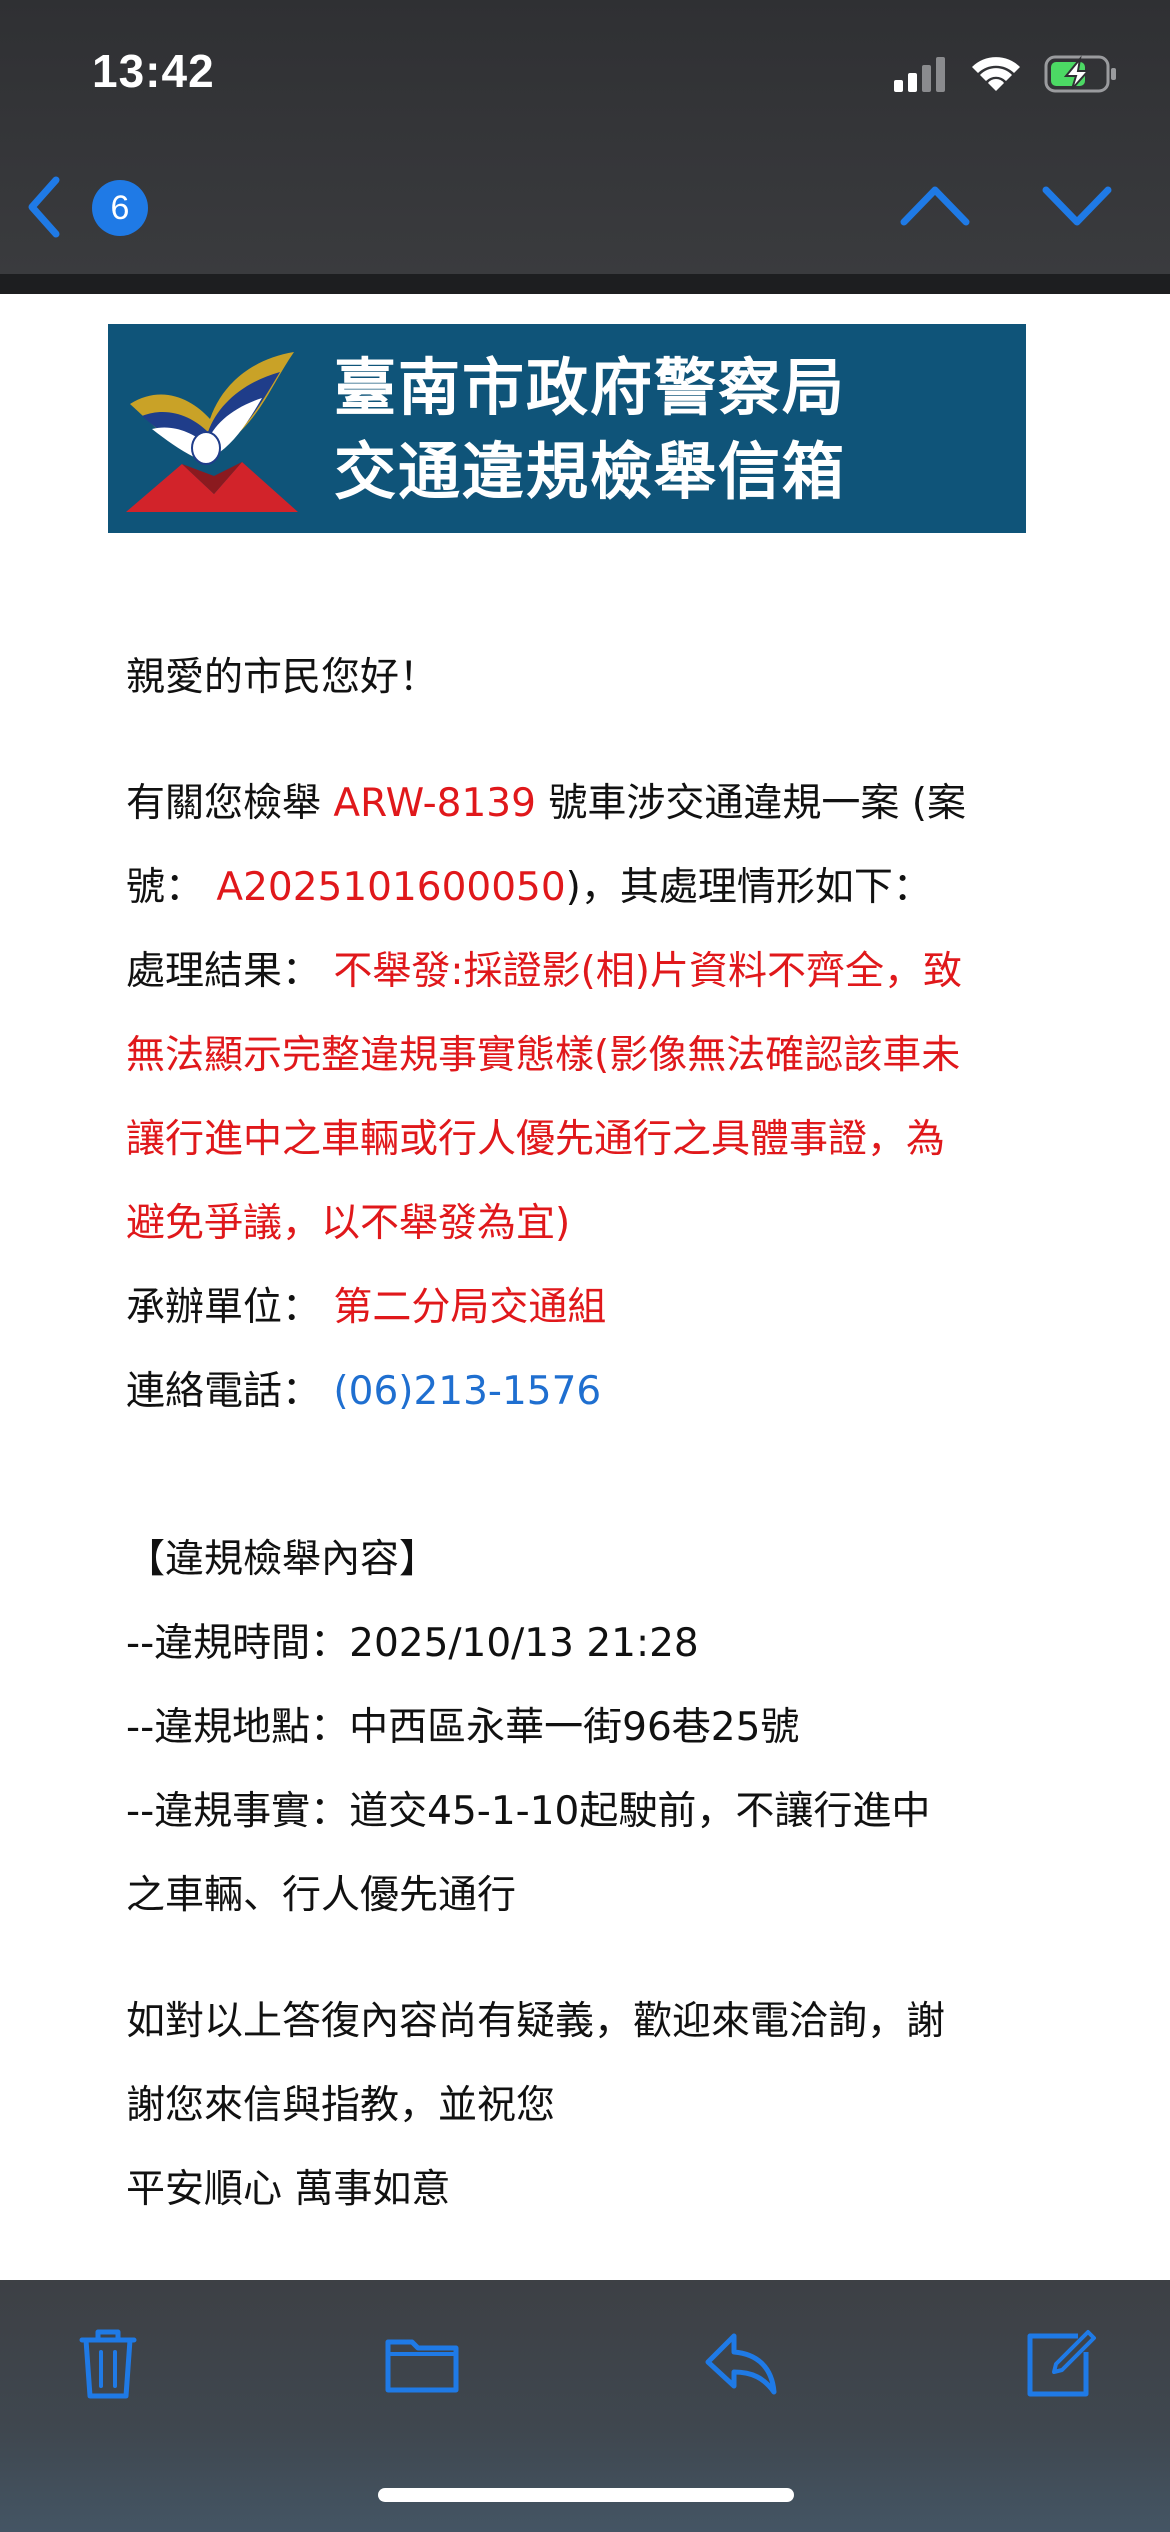 The image size is (1170, 2532). I want to click on banner-title-line2: 交通違規檢舉信箱, so click(590, 471).